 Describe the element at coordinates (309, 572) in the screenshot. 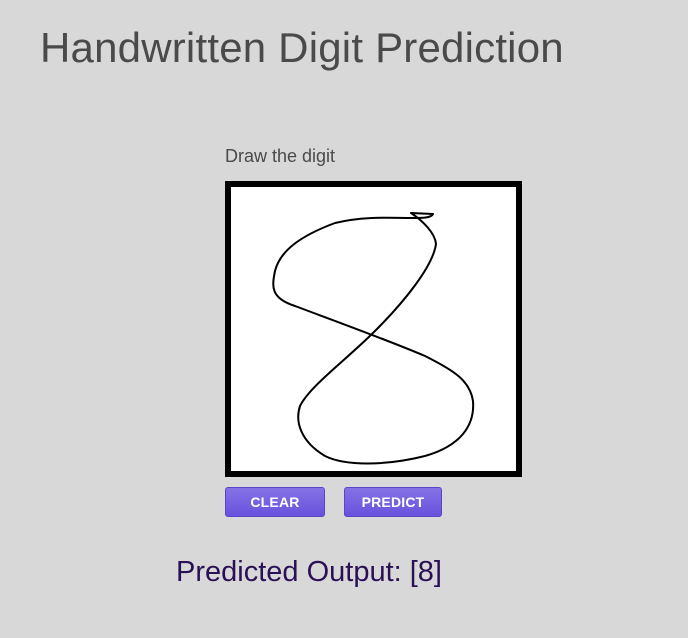

I see `predicted-output: Predicted Output: [8]` at that location.